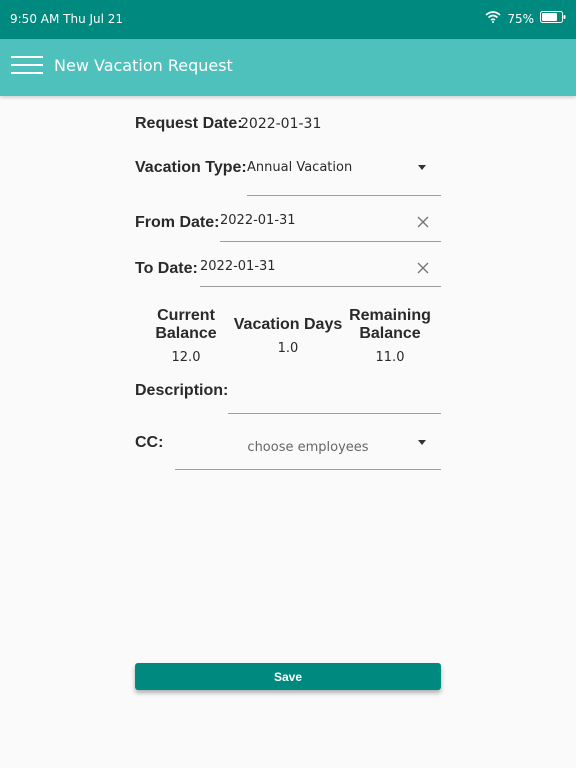  Describe the element at coordinates (288, 348) in the screenshot. I see `vacation-days-value: 1.0` at that location.